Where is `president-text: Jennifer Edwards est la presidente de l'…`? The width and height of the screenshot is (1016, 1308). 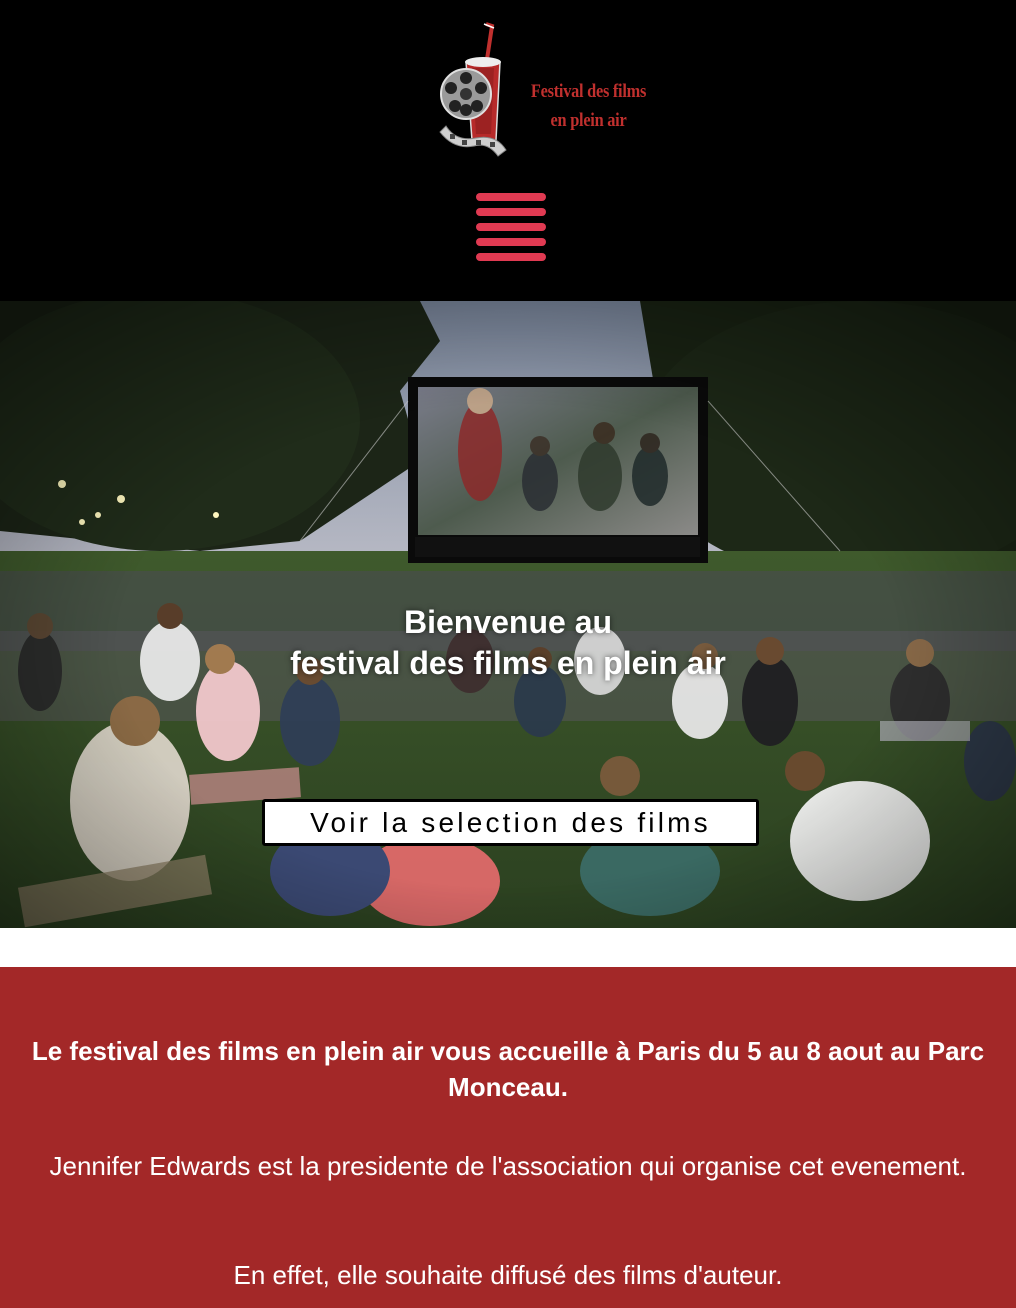
president-text: Jennifer Edwards est la presidente de l'… is located at coordinates (508, 1166).